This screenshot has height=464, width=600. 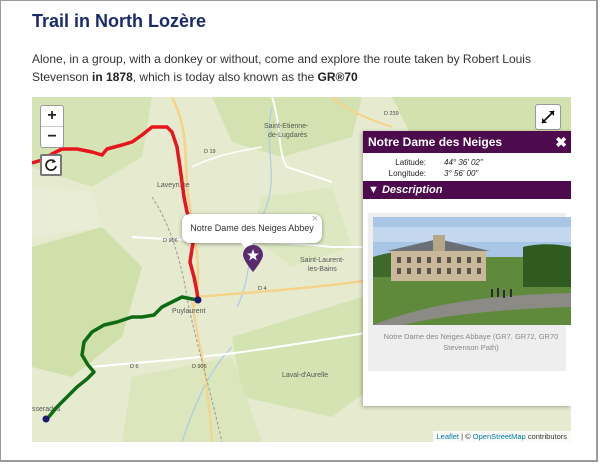 I want to click on reset-view-button, so click(x=51, y=165).